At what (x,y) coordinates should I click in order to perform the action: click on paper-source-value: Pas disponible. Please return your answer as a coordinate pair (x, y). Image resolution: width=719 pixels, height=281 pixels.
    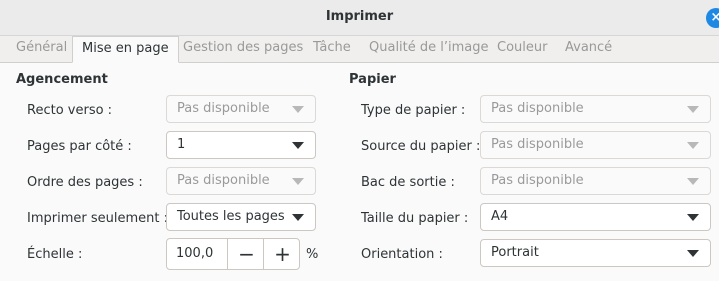
    Looking at the image, I should click on (537, 144).